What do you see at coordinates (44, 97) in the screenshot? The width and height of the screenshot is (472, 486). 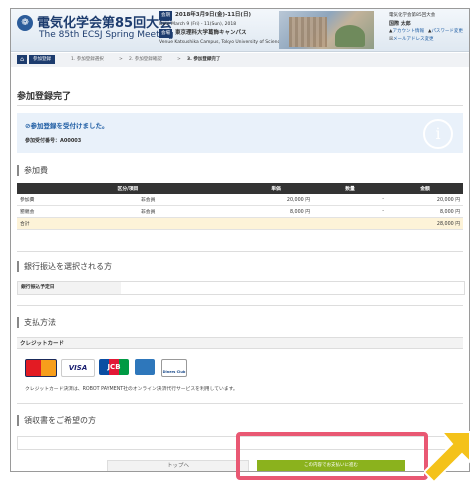 I see `page-title: 参加登録完了` at bounding box center [44, 97].